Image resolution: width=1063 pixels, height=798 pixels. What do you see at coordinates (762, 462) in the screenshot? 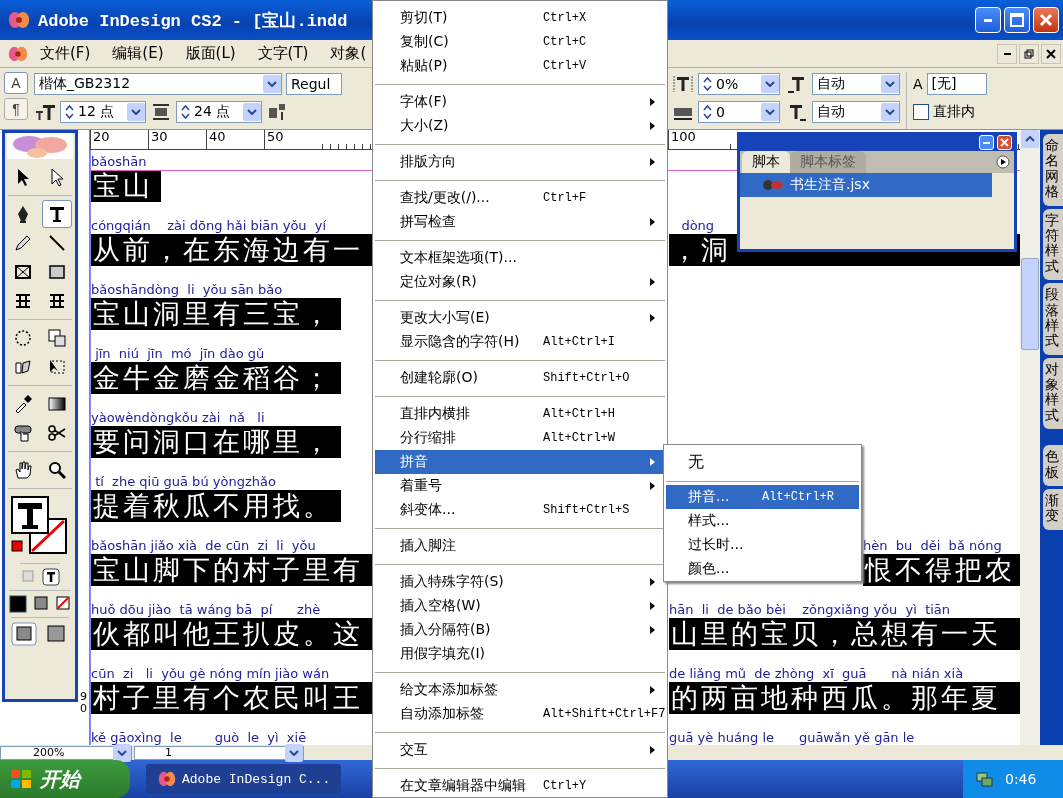
I see `menu-item: 无` at bounding box center [762, 462].